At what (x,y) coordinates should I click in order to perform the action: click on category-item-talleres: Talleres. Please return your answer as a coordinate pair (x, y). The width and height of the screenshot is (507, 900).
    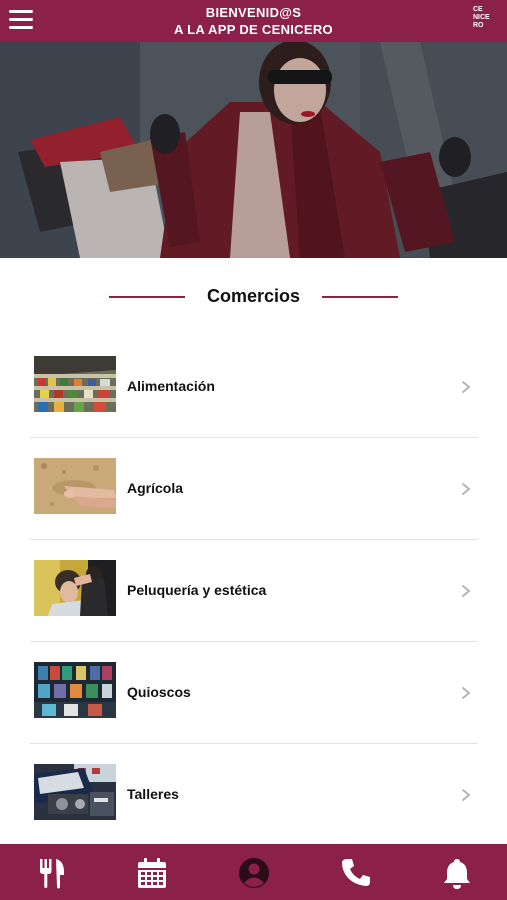
    Looking at the image, I should click on (254, 795).